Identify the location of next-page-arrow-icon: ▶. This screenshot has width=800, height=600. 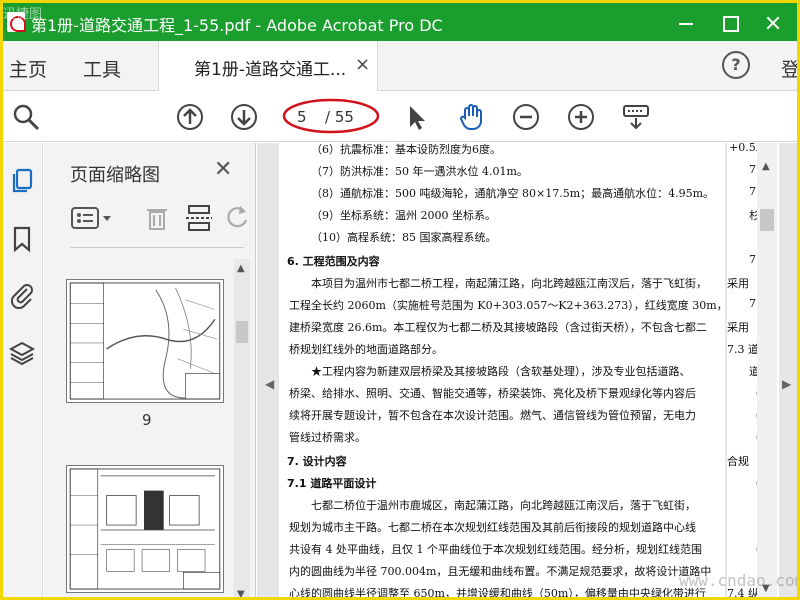
(786, 384).